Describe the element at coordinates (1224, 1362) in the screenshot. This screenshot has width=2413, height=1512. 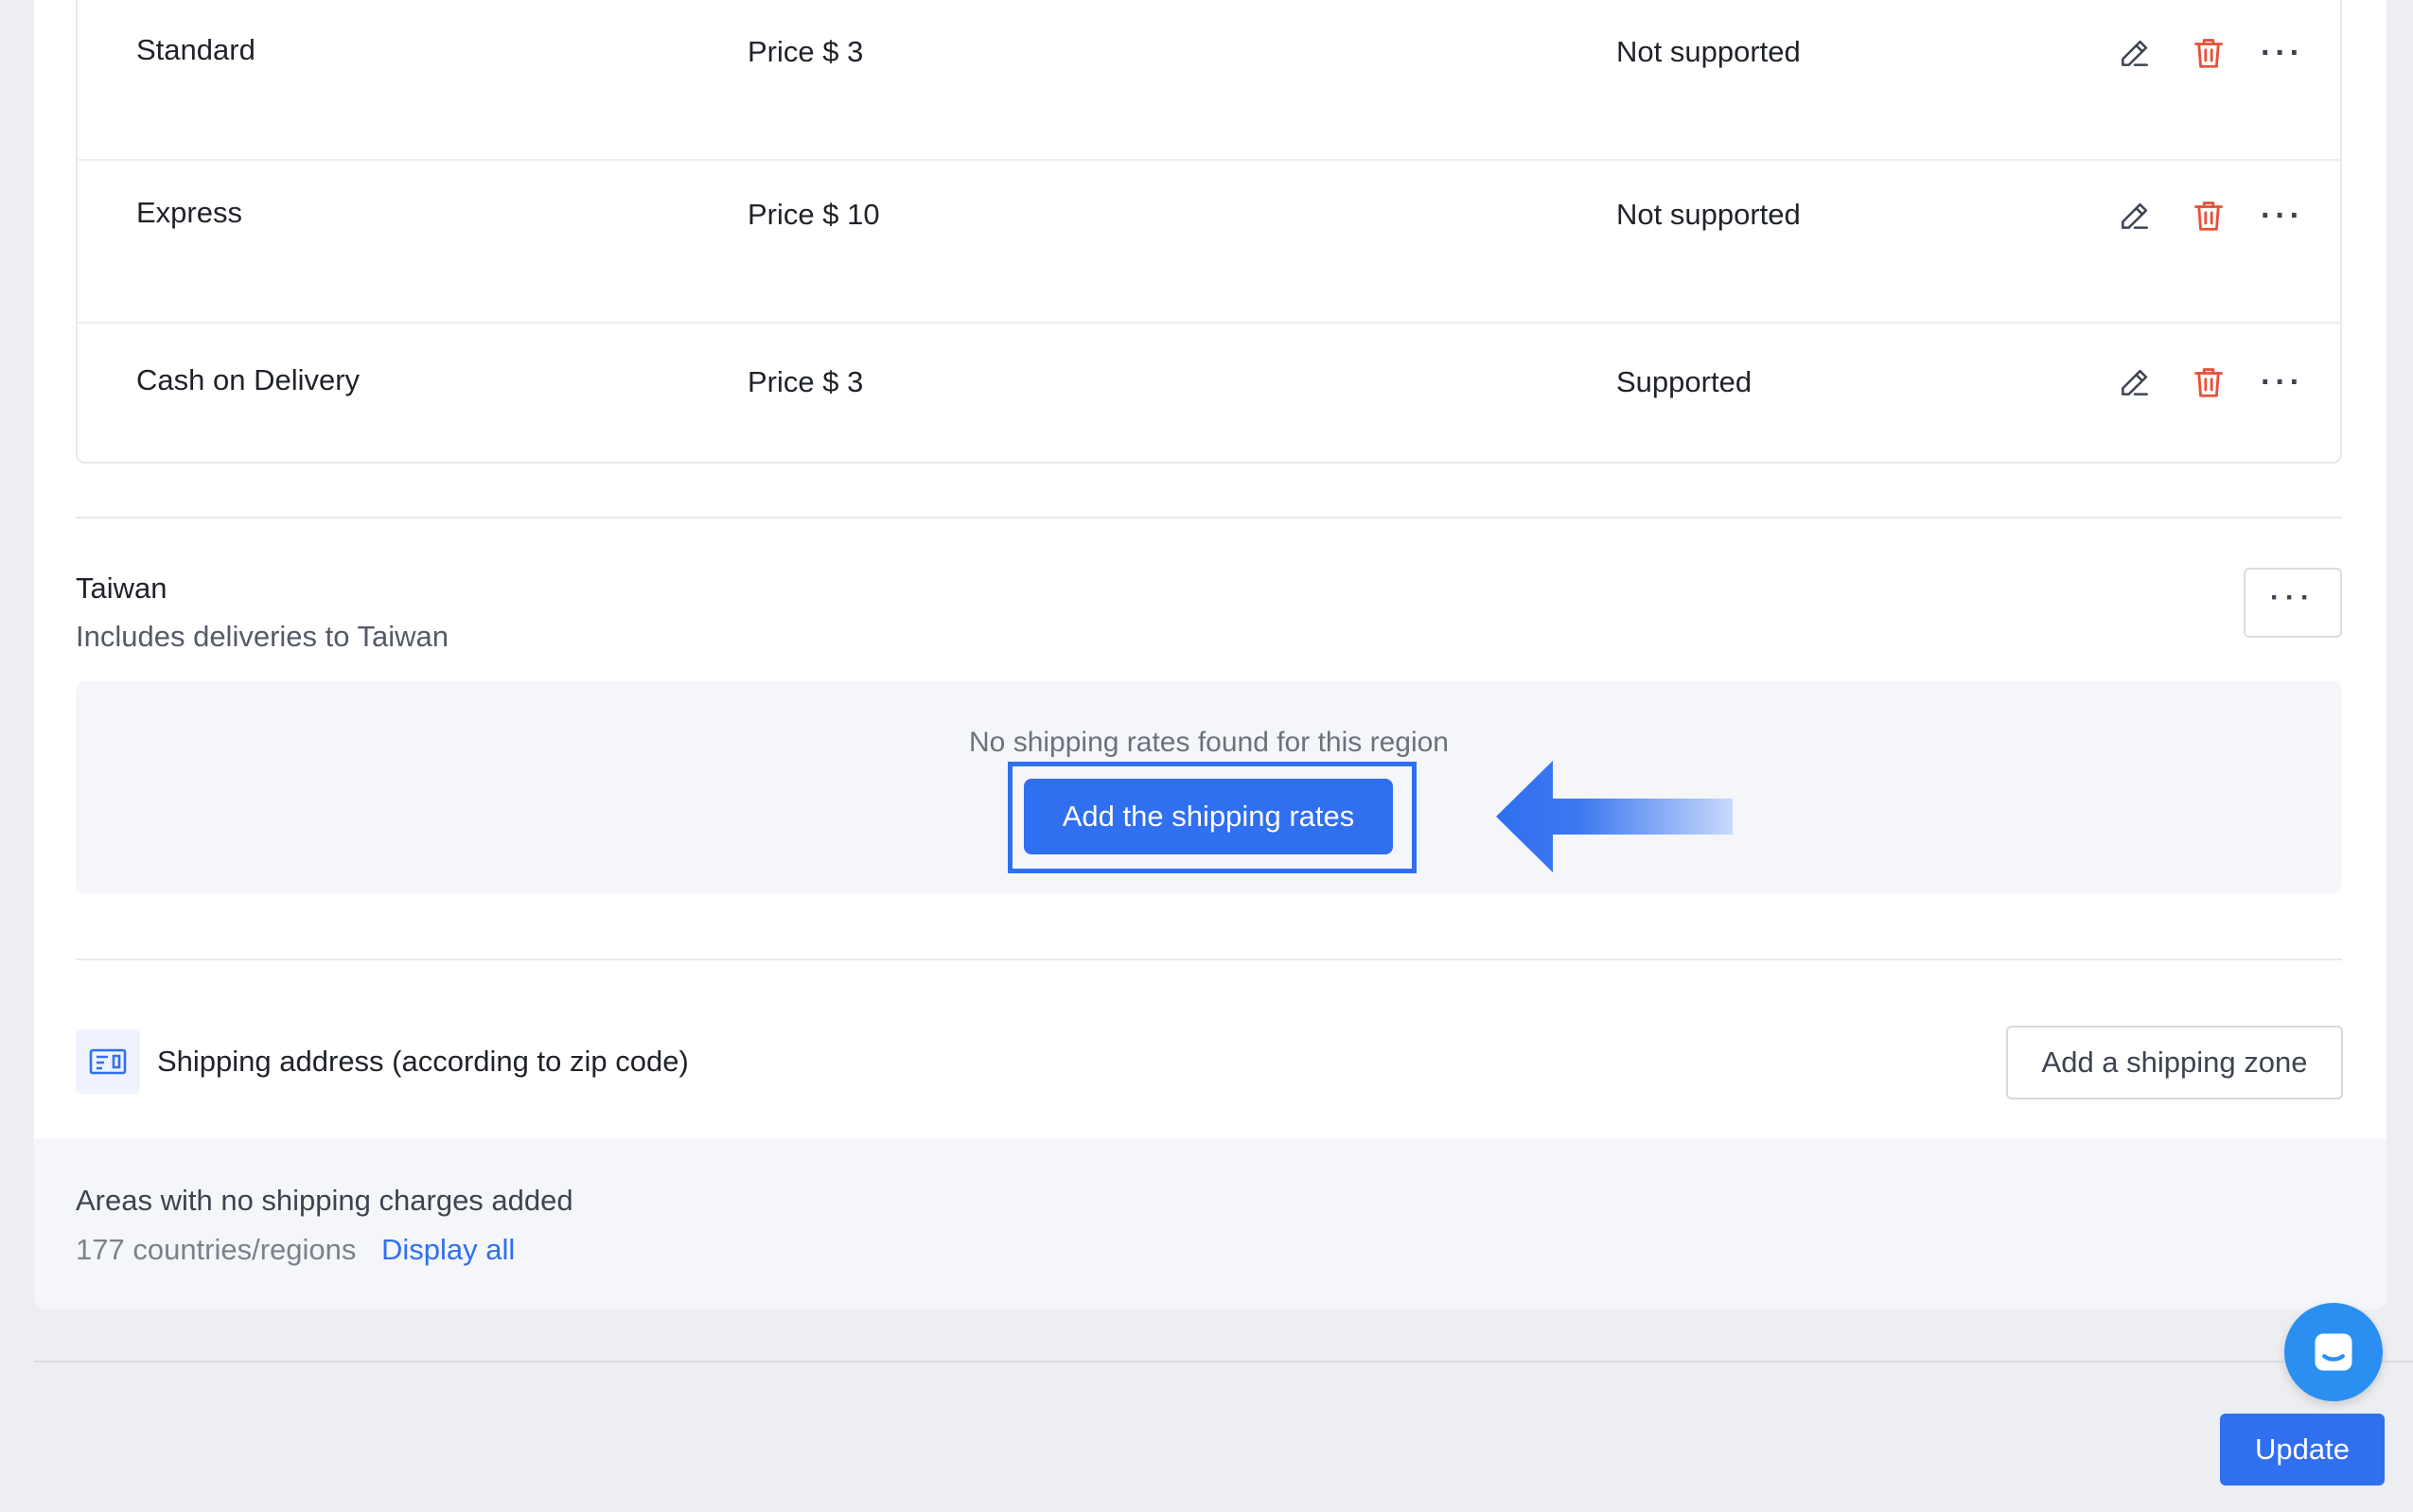
I see `page-divider` at that location.